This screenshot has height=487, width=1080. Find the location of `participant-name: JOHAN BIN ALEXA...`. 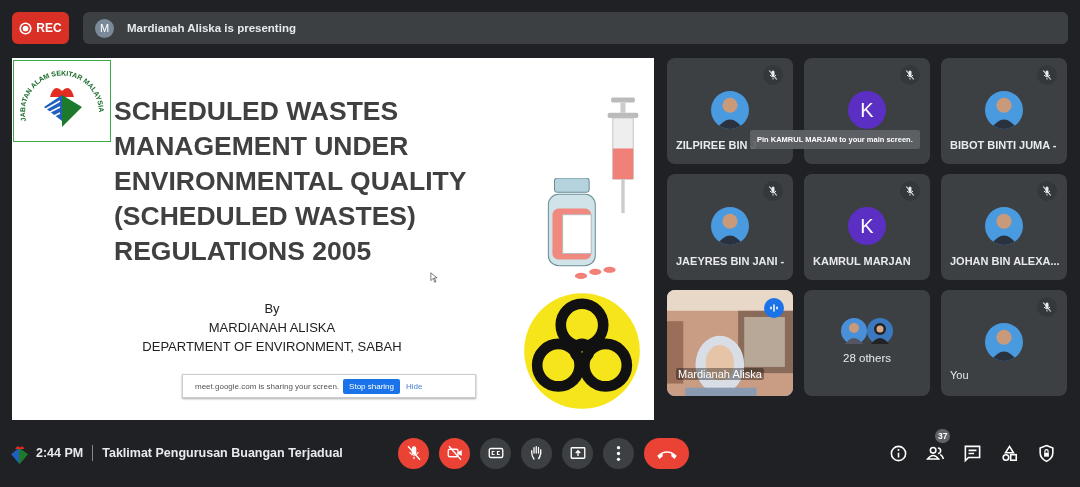

participant-name: JOHAN BIN ALEXA... is located at coordinates (1005, 261).